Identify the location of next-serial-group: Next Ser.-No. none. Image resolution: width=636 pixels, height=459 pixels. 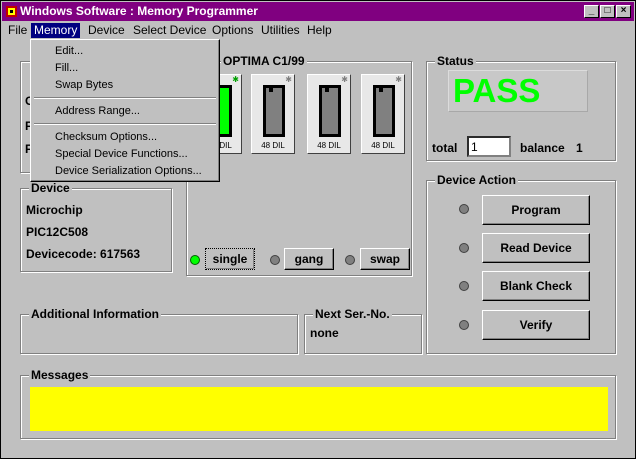
(363, 330).